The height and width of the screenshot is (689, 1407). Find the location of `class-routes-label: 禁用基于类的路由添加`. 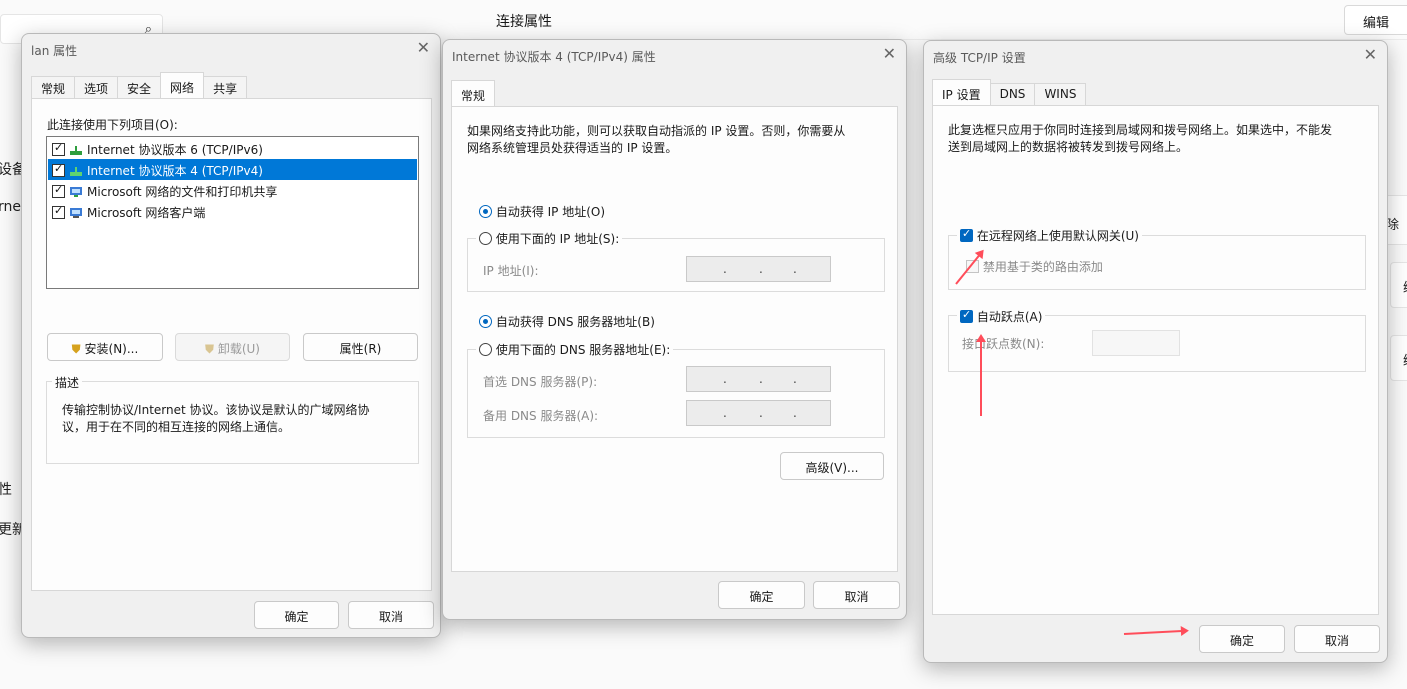

class-routes-label: 禁用基于类的路由添加 is located at coordinates (1042, 267).